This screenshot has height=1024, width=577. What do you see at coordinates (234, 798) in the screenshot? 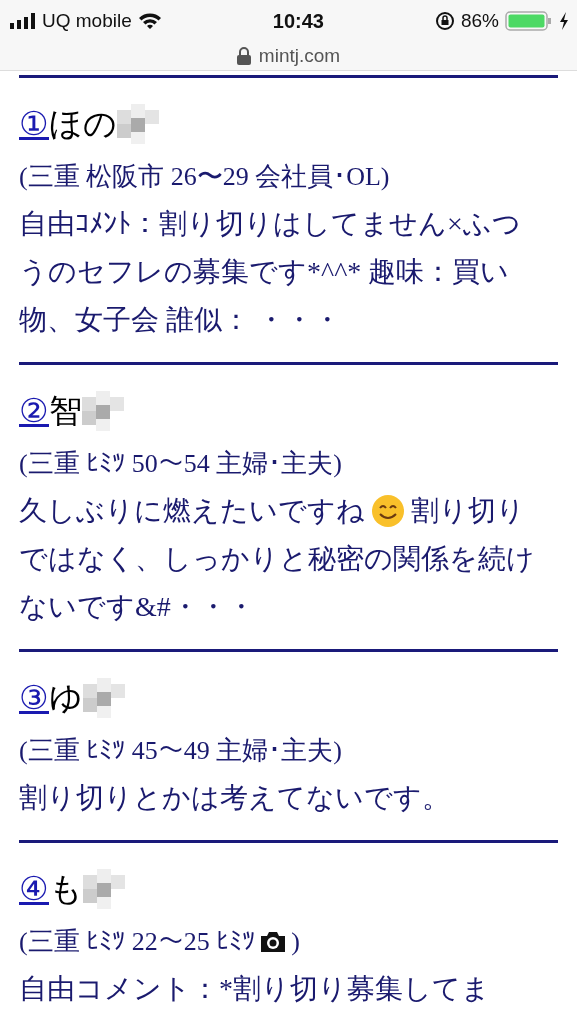
I see `comment-text: 割り切りとかは考えてないです。` at bounding box center [234, 798].